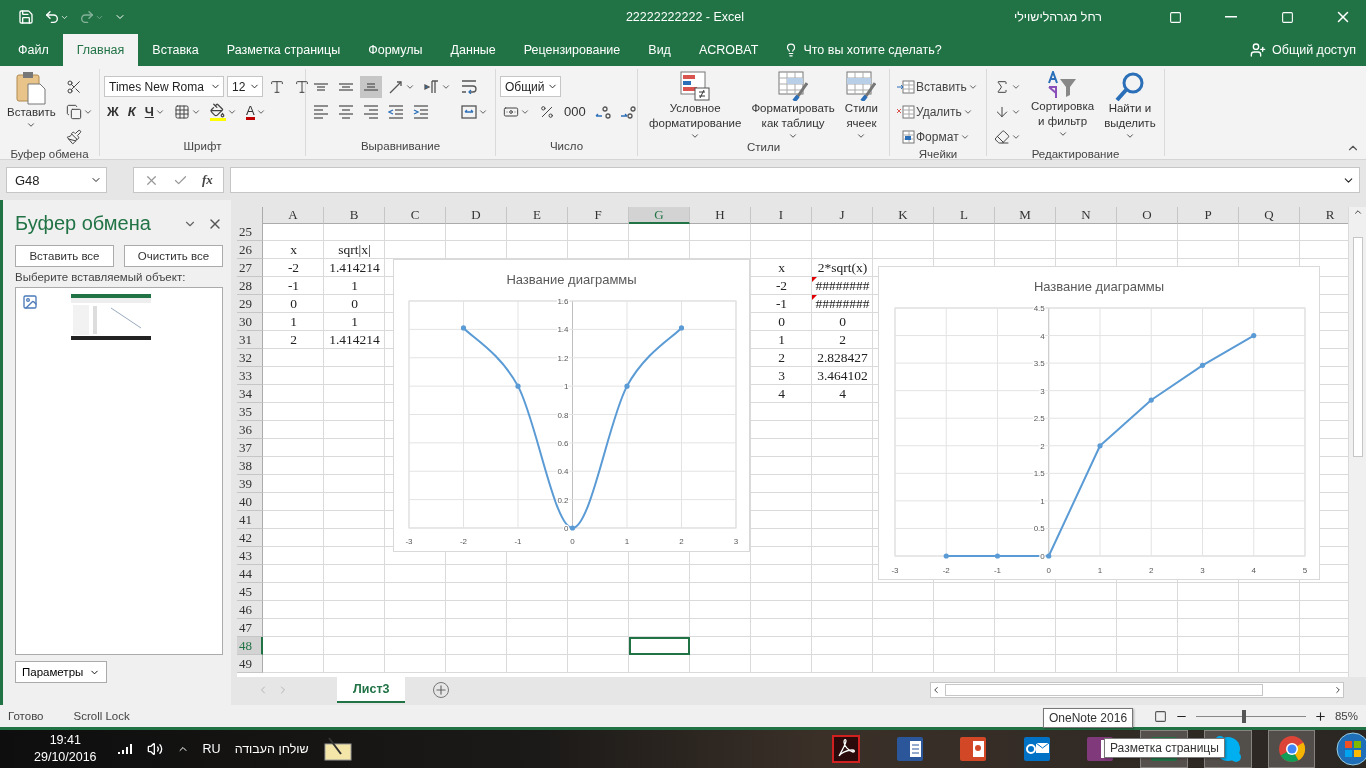 The width and height of the screenshot is (1366, 768). Describe the element at coordinates (101, 277) in the screenshot. I see `pane-hint: Выберите вставляемый объект:` at that location.